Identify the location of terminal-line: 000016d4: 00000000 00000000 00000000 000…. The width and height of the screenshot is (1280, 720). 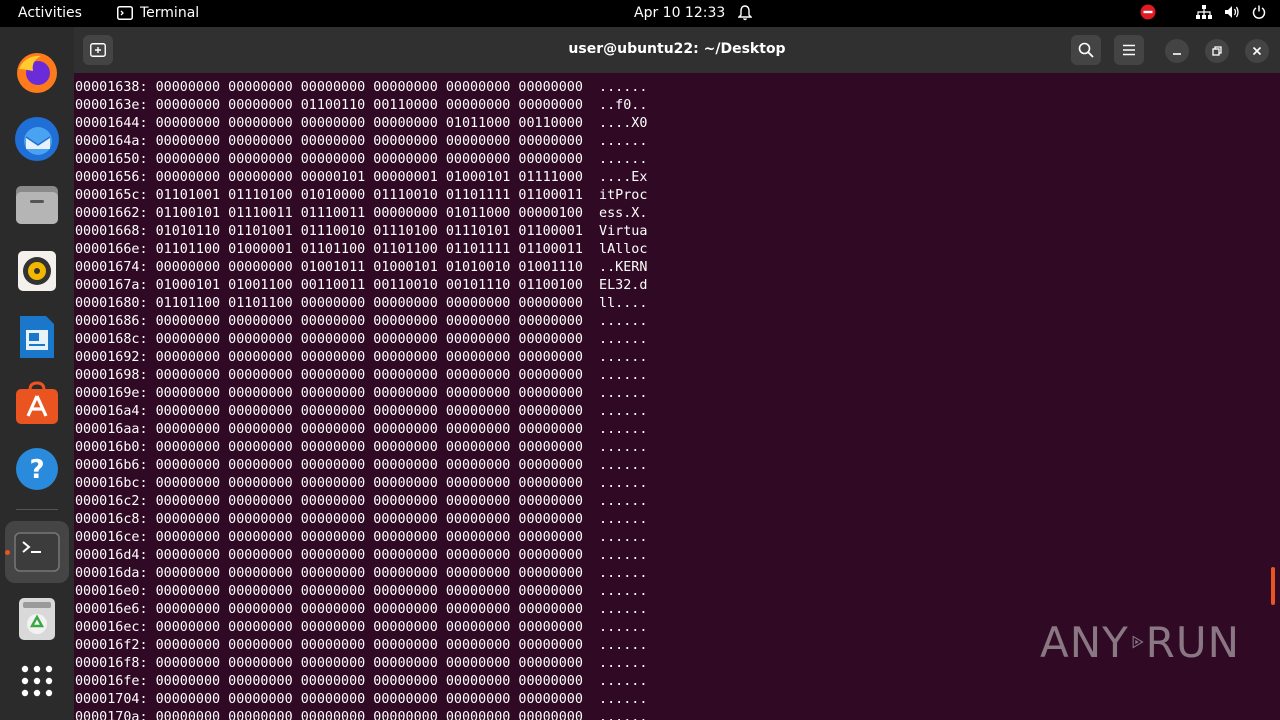
(361, 555).